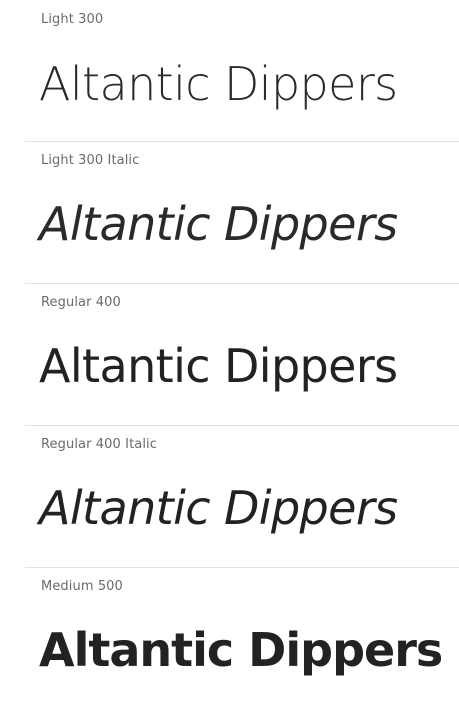  I want to click on weight-label: Light 300 Italic, so click(90, 160).